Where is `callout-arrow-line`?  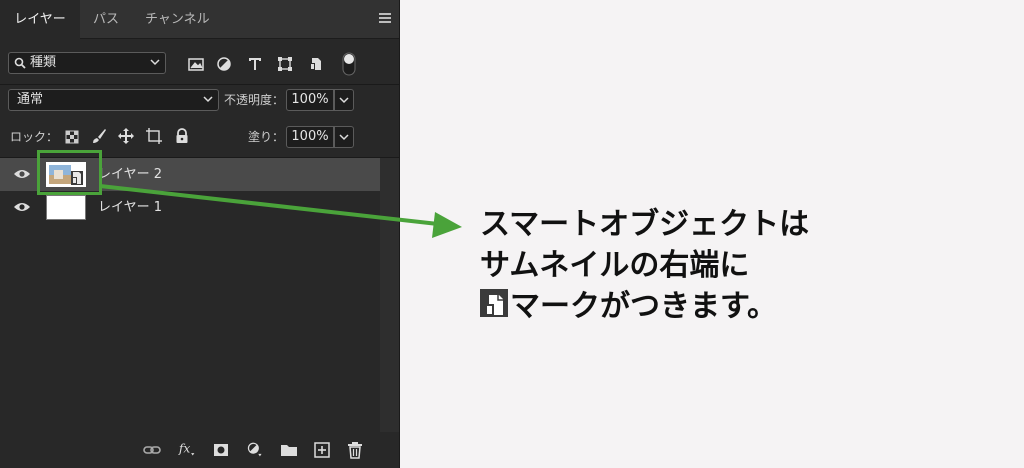
callout-arrow-line is located at coordinates (269, 205).